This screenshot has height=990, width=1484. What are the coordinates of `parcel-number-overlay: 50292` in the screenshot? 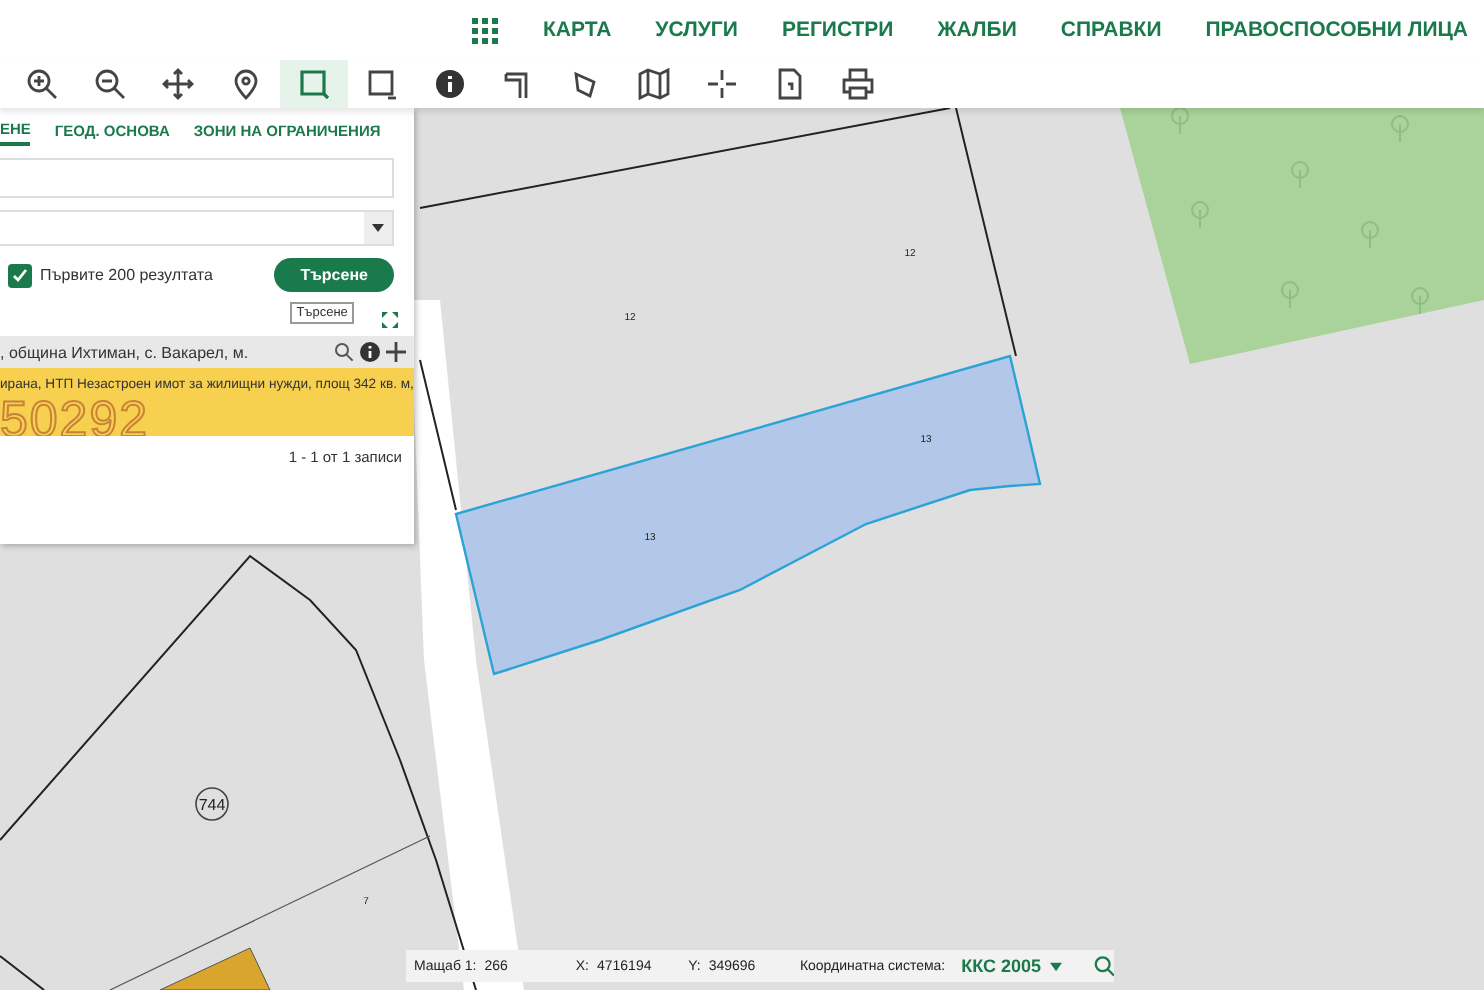 It's located at (75, 416).